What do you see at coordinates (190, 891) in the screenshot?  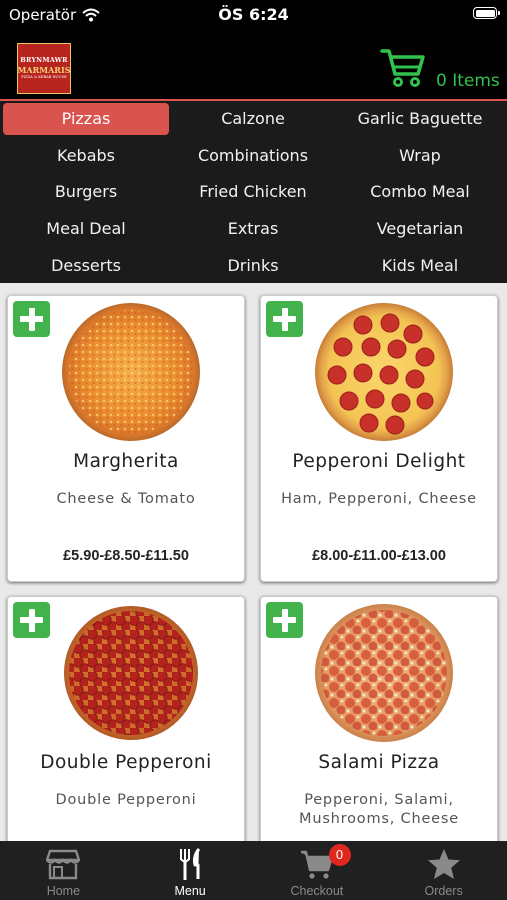 I see `tab-label: Menu` at bounding box center [190, 891].